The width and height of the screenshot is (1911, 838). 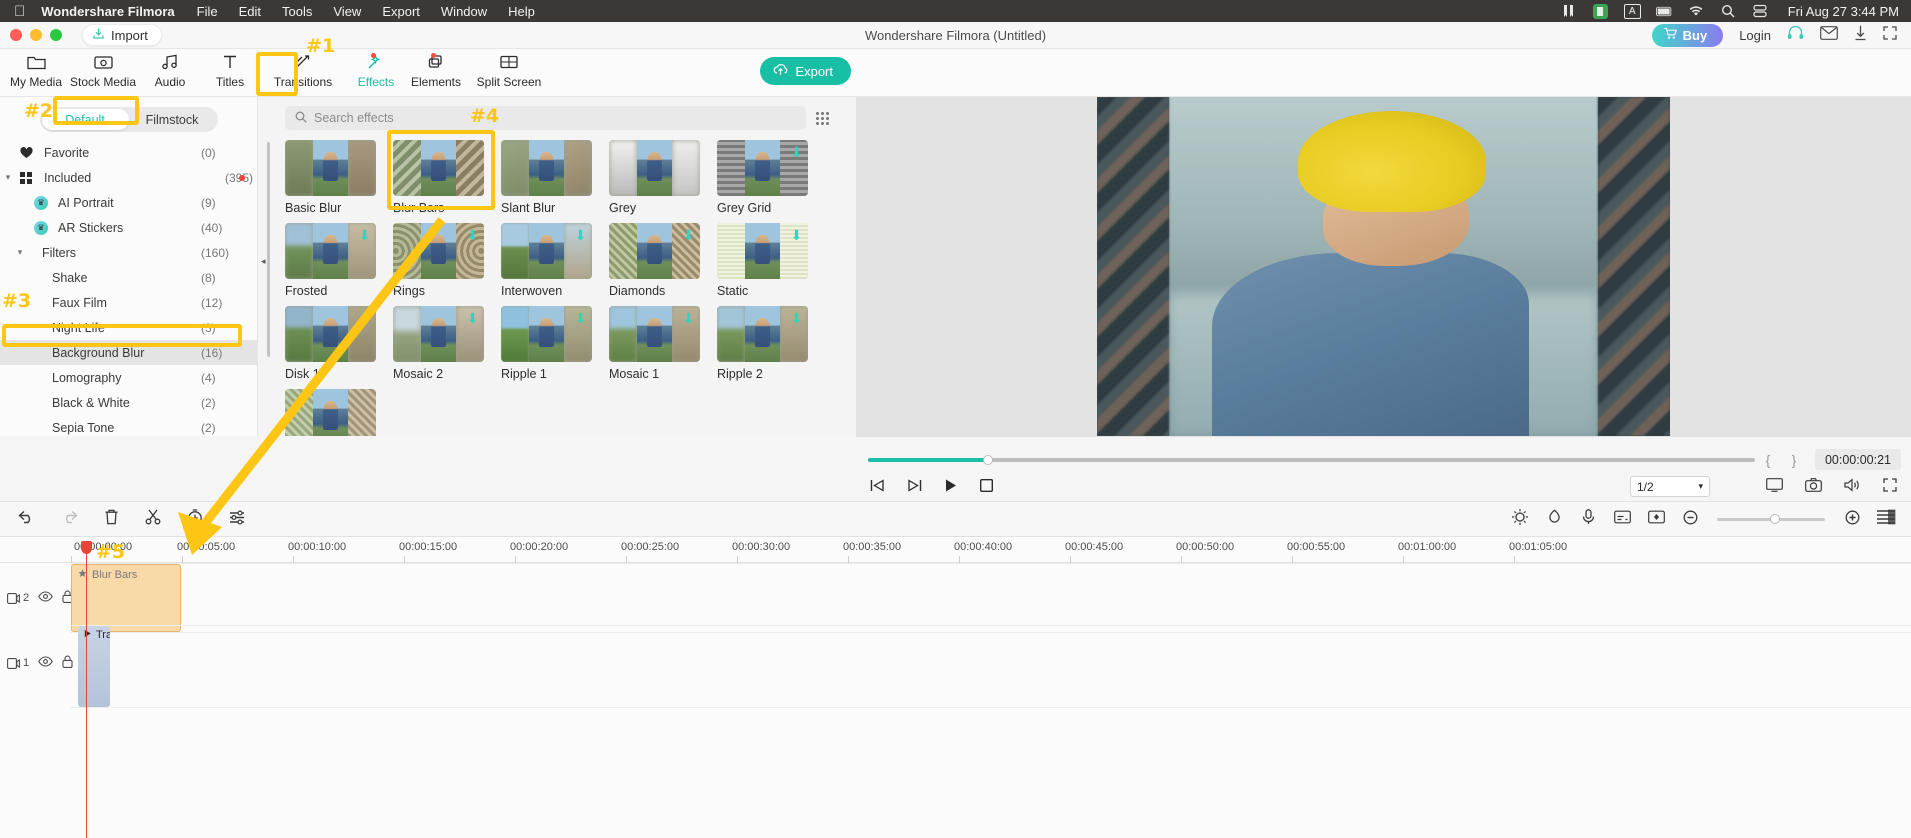 I want to click on sidebar-item-ai-portrait: ♛ AI Portrait (9), so click(x=128, y=202).